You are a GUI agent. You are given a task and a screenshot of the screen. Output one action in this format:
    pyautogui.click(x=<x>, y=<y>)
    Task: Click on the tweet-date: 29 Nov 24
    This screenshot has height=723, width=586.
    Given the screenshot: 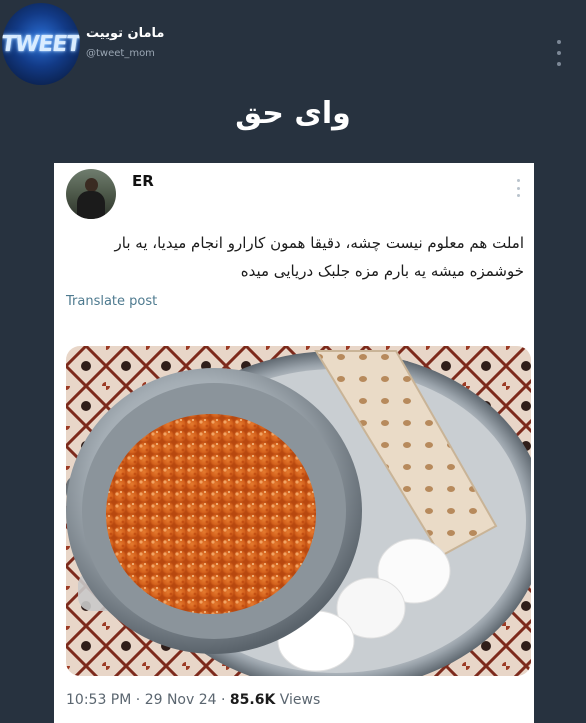 What is the action you would take?
    pyautogui.click(x=180, y=700)
    